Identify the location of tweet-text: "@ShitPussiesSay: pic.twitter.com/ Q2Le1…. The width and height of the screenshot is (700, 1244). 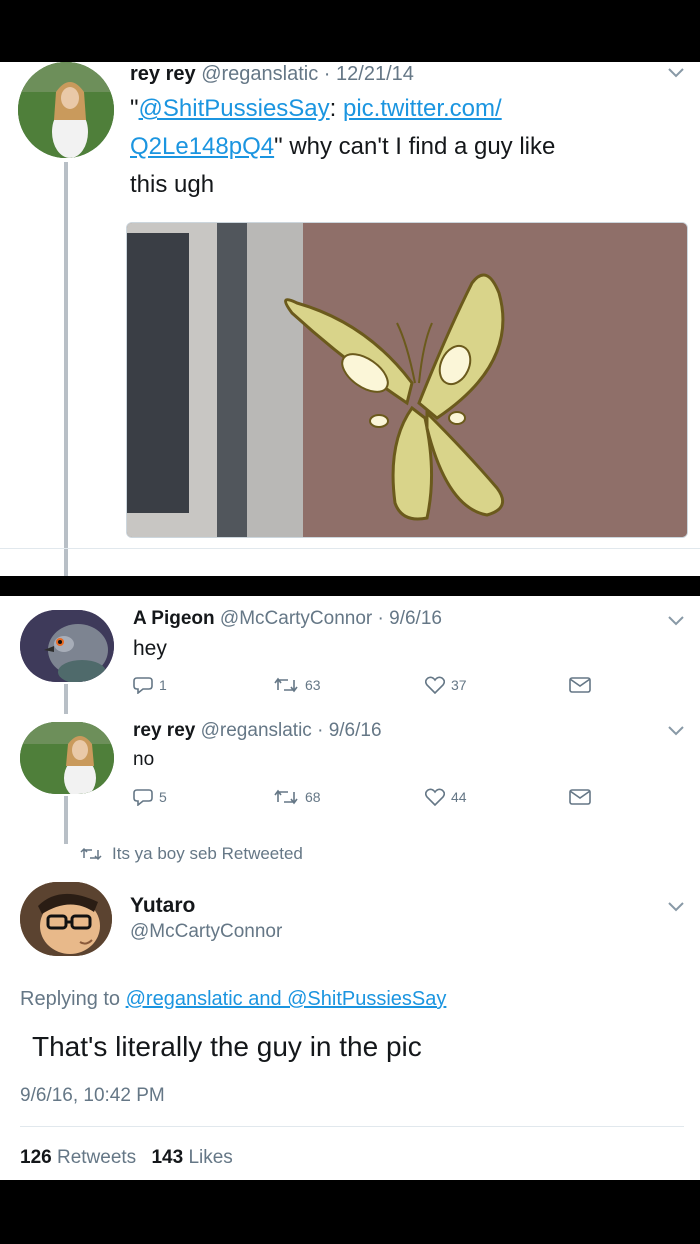
(410, 147).